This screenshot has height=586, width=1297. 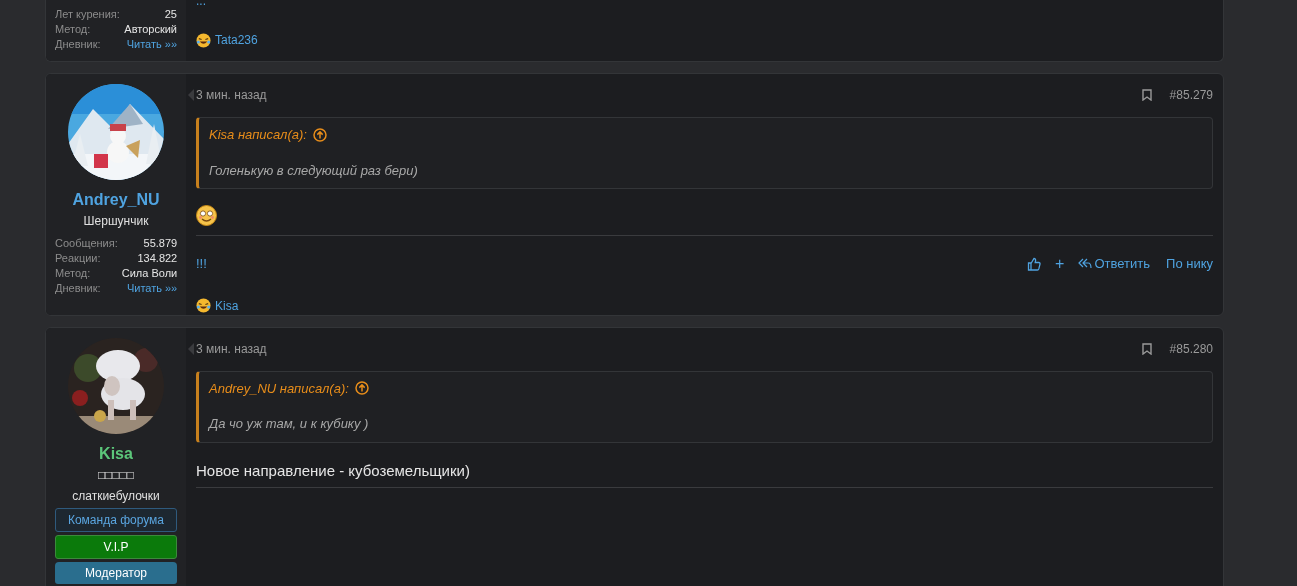 What do you see at coordinates (157, 258) in the screenshot?
I see `stat-value: 134.822` at bounding box center [157, 258].